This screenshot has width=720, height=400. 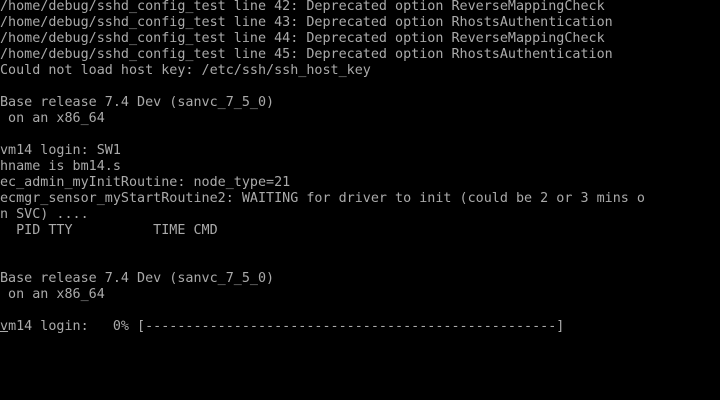 I want to click on console-line: vm14 login: SW1, so click(x=60, y=150).